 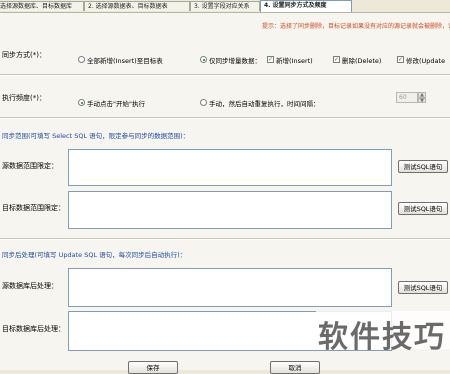 I want to click on radio-incremental: 仅同步增量数据：, so click(x=230, y=58).